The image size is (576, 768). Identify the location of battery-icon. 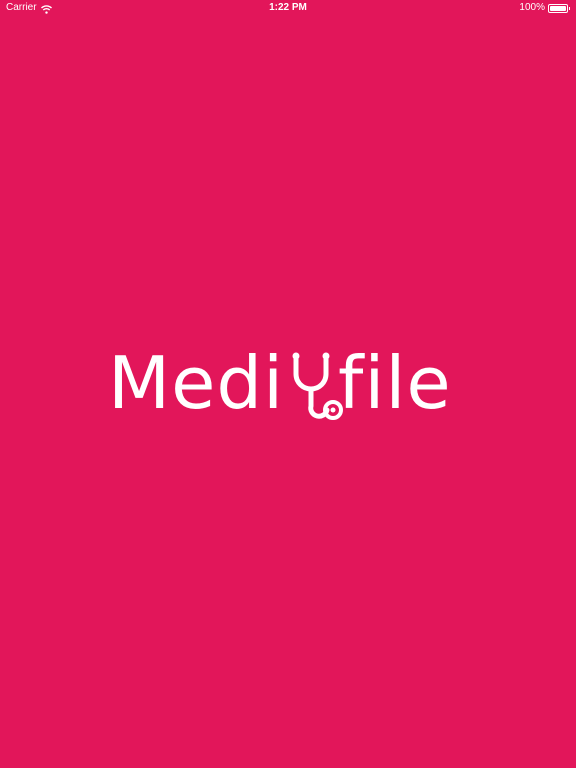
(559, 8).